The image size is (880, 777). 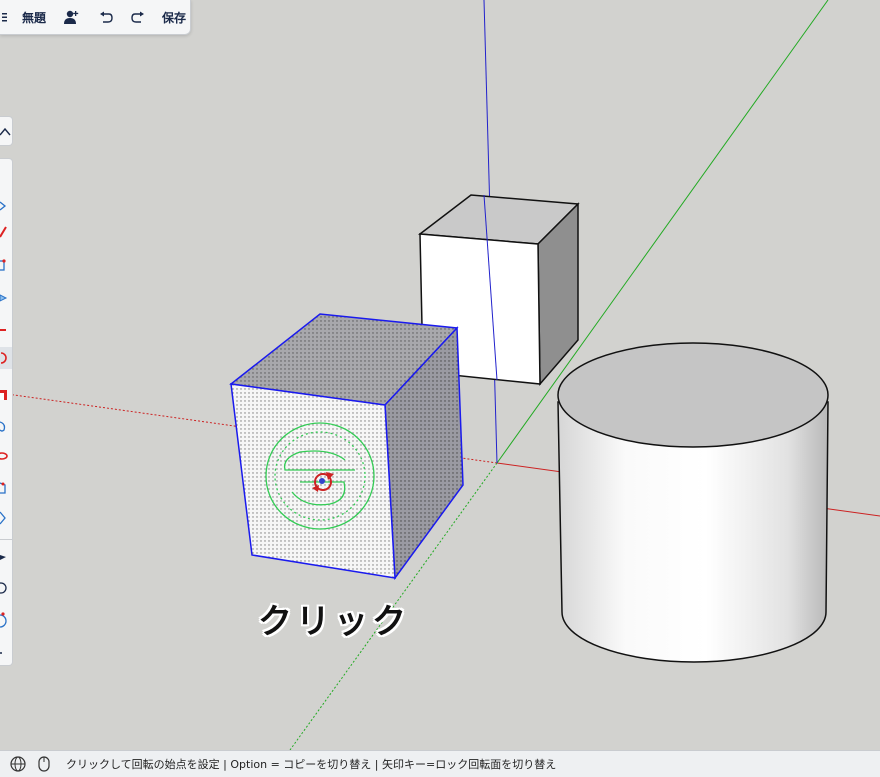 What do you see at coordinates (693, 502) in the screenshot?
I see `cylinder` at bounding box center [693, 502].